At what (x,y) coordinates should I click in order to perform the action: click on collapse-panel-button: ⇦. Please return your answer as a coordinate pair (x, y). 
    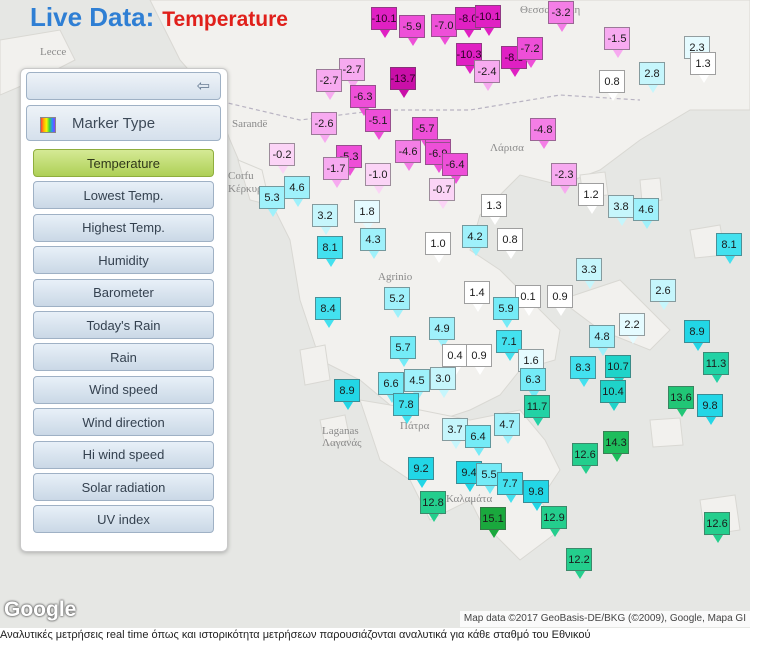
    Looking at the image, I should click on (123, 86).